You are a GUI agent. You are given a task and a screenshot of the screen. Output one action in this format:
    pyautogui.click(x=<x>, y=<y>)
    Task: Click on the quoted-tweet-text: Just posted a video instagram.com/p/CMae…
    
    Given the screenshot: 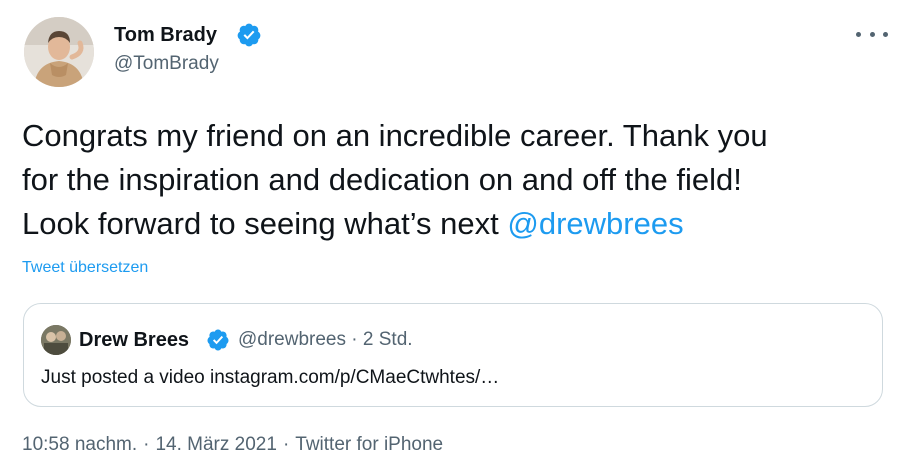 What is the action you would take?
    pyautogui.click(x=270, y=377)
    